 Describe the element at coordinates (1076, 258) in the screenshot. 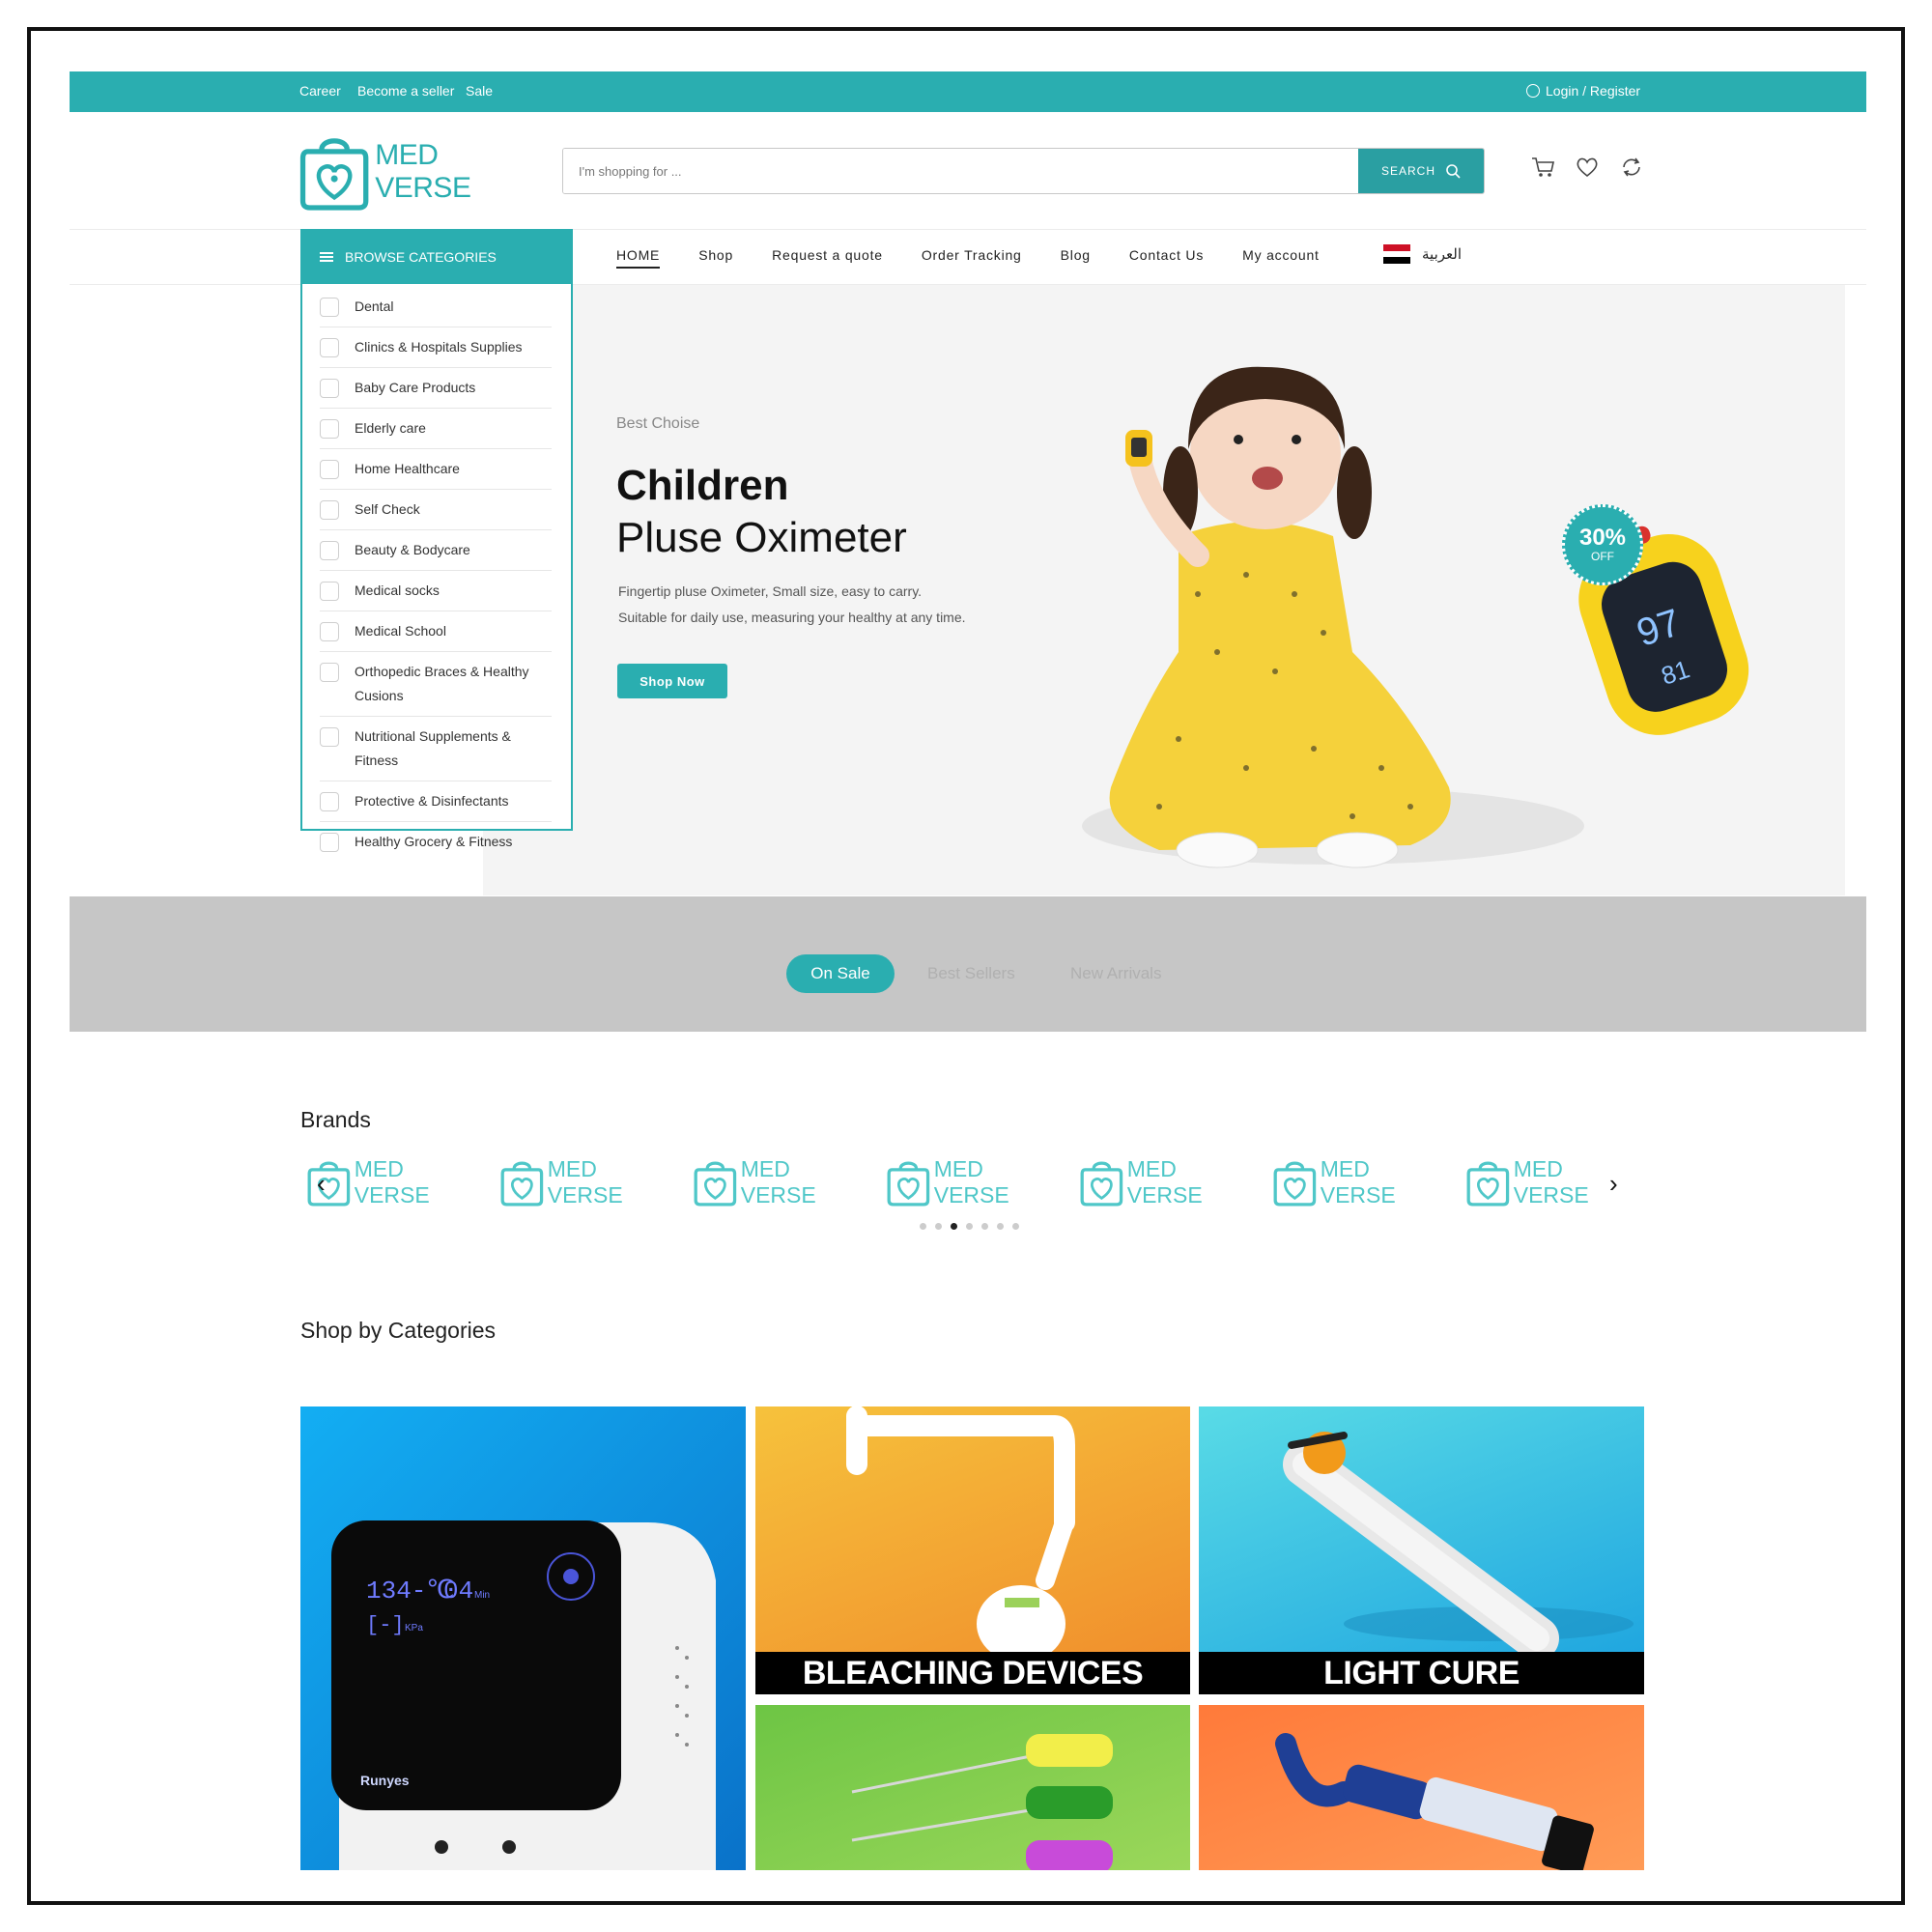

I see `nav-item-blog: Blog` at that location.